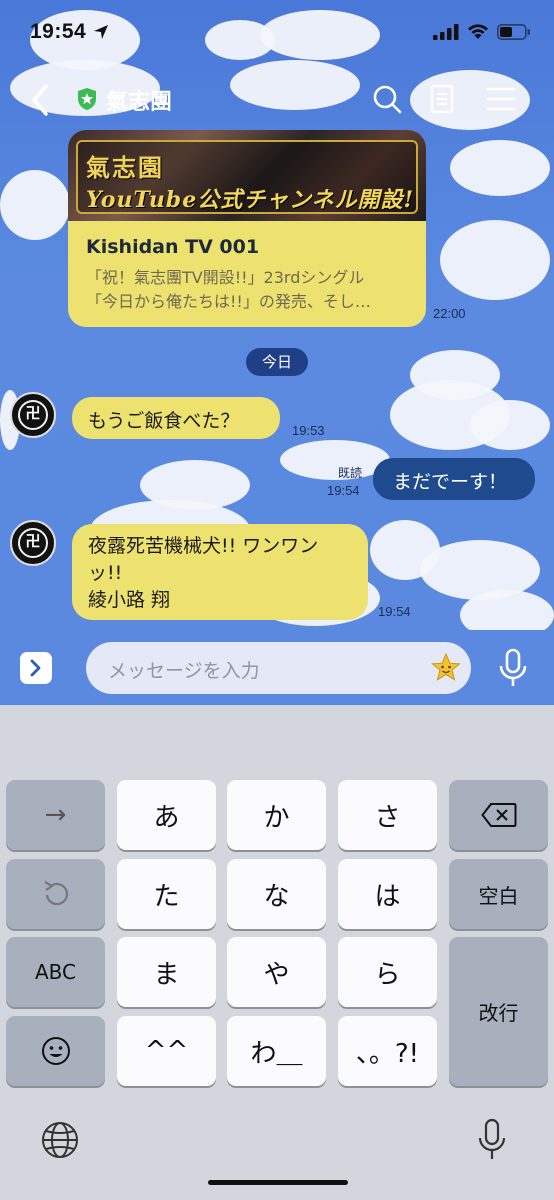  I want to click on key-delete, so click(498, 815).